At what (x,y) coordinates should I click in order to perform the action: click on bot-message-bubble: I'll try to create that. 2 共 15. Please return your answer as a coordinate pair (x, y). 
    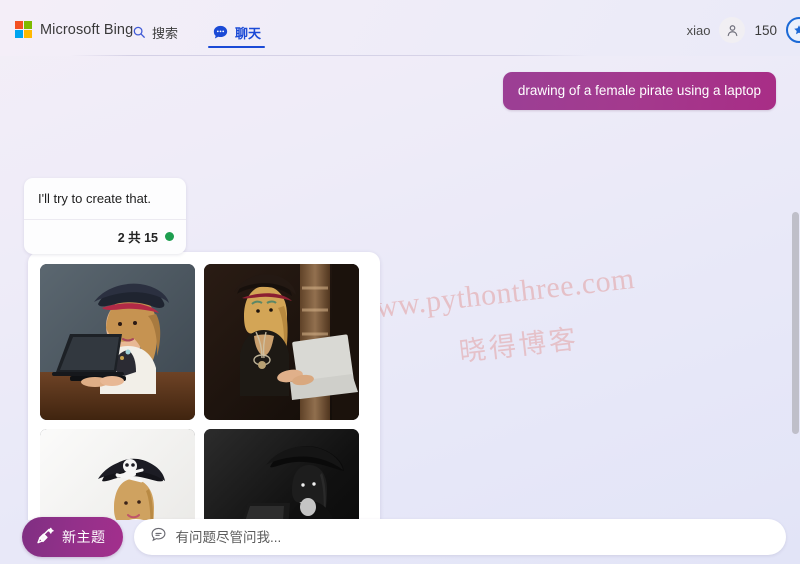
    Looking at the image, I should click on (105, 216).